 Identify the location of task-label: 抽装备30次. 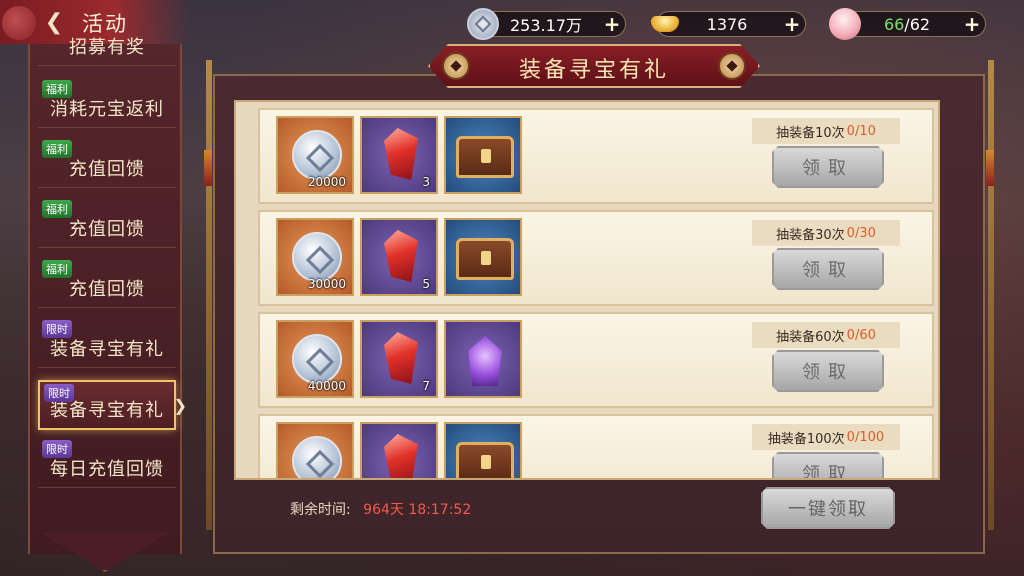
(810, 235).